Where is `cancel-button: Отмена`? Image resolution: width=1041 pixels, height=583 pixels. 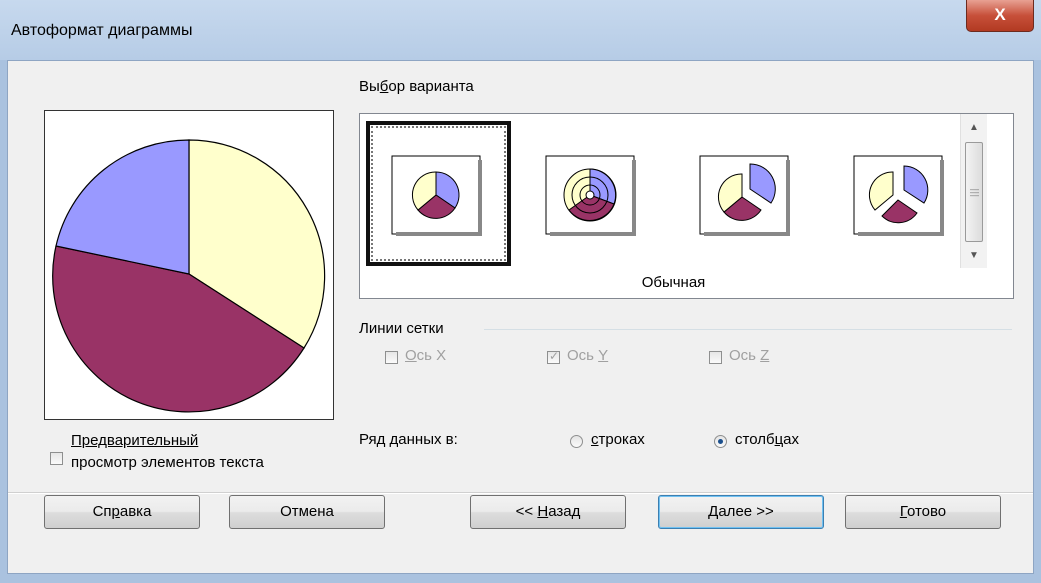 cancel-button: Отмена is located at coordinates (307, 512).